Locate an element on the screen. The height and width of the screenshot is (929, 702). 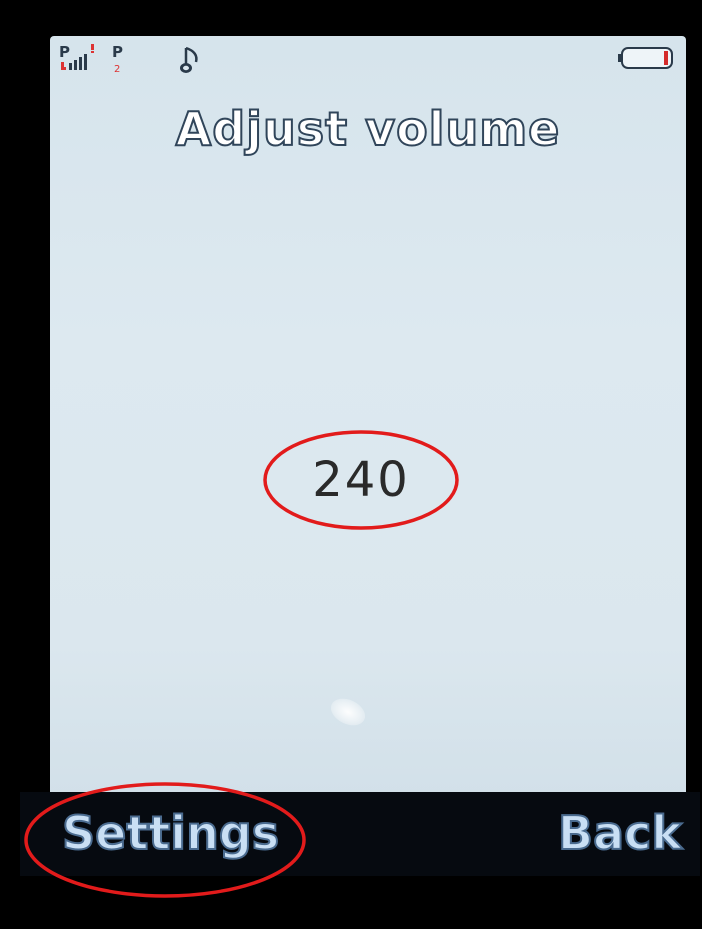
music-note-icon is located at coordinates (189, 59).